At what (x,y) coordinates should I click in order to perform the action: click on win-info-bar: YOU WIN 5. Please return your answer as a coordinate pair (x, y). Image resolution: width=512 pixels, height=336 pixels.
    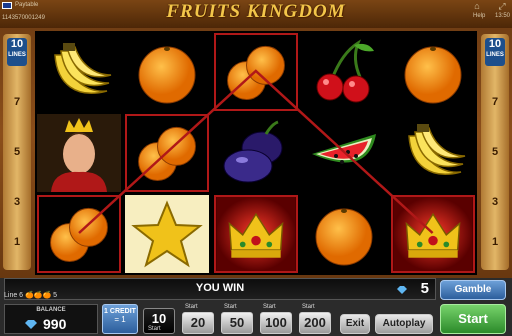
    Looking at the image, I should click on (220, 289).